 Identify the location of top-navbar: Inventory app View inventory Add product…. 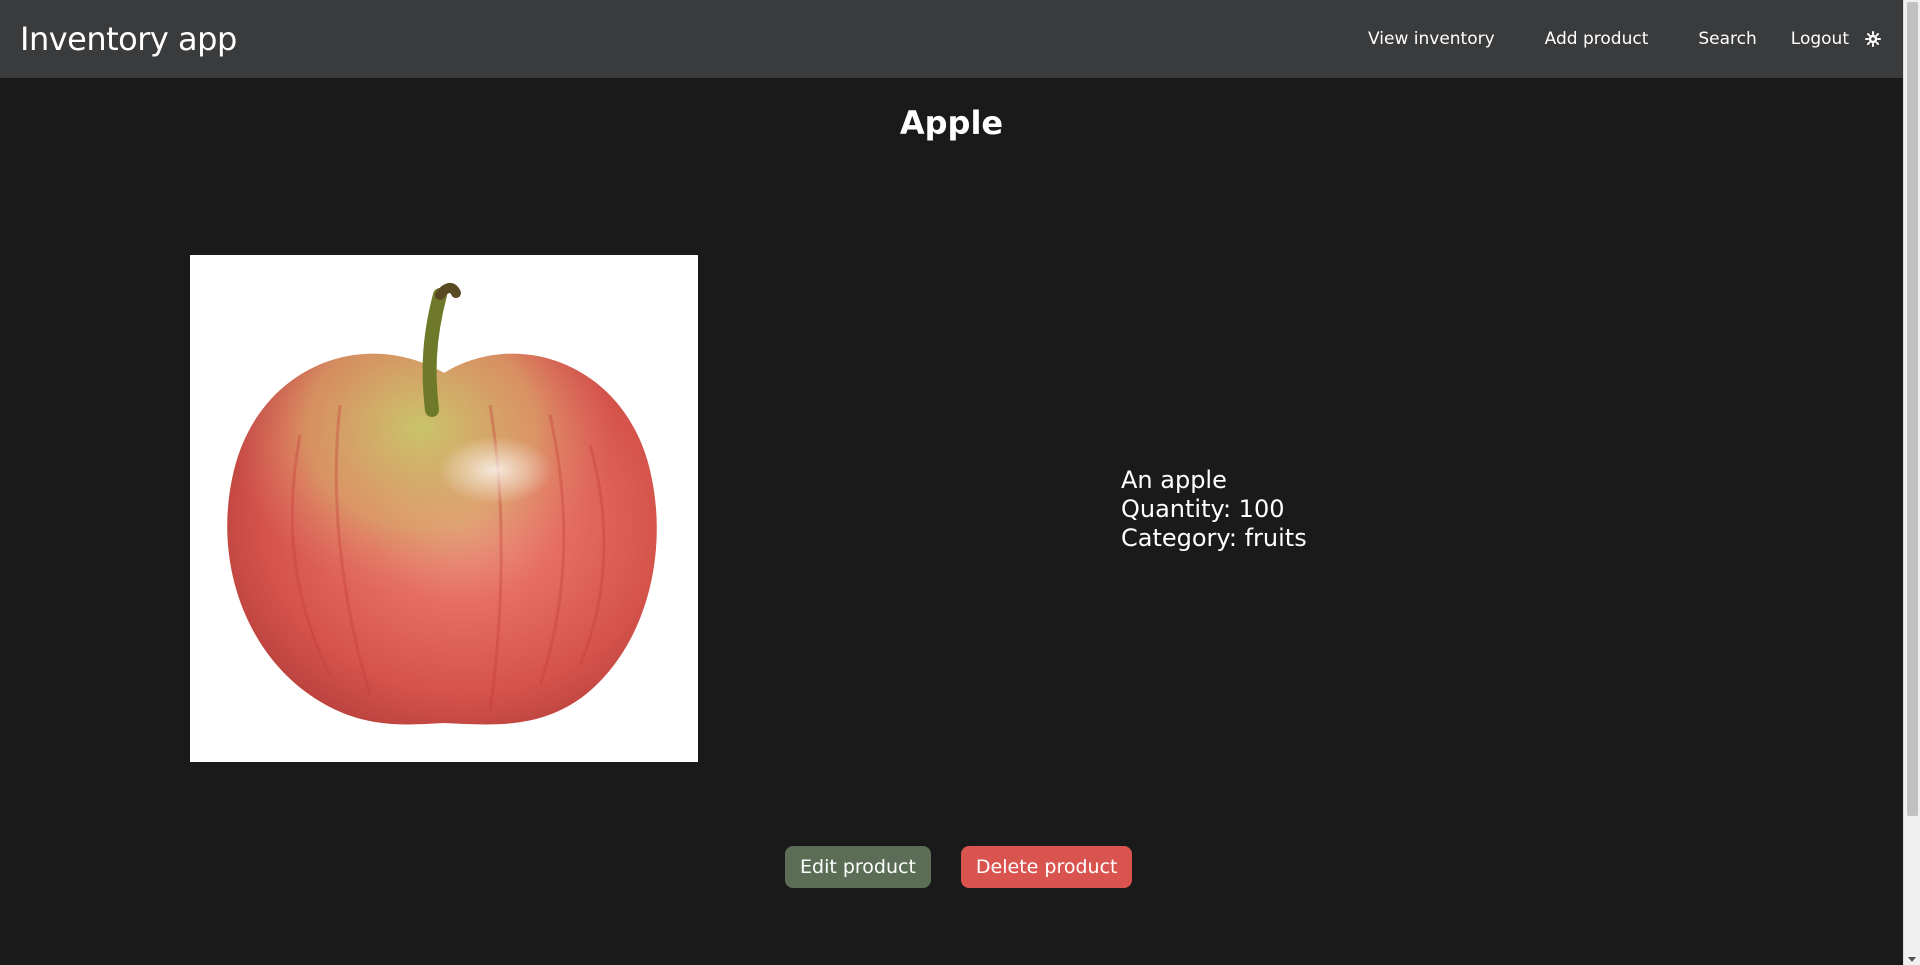
(951, 39).